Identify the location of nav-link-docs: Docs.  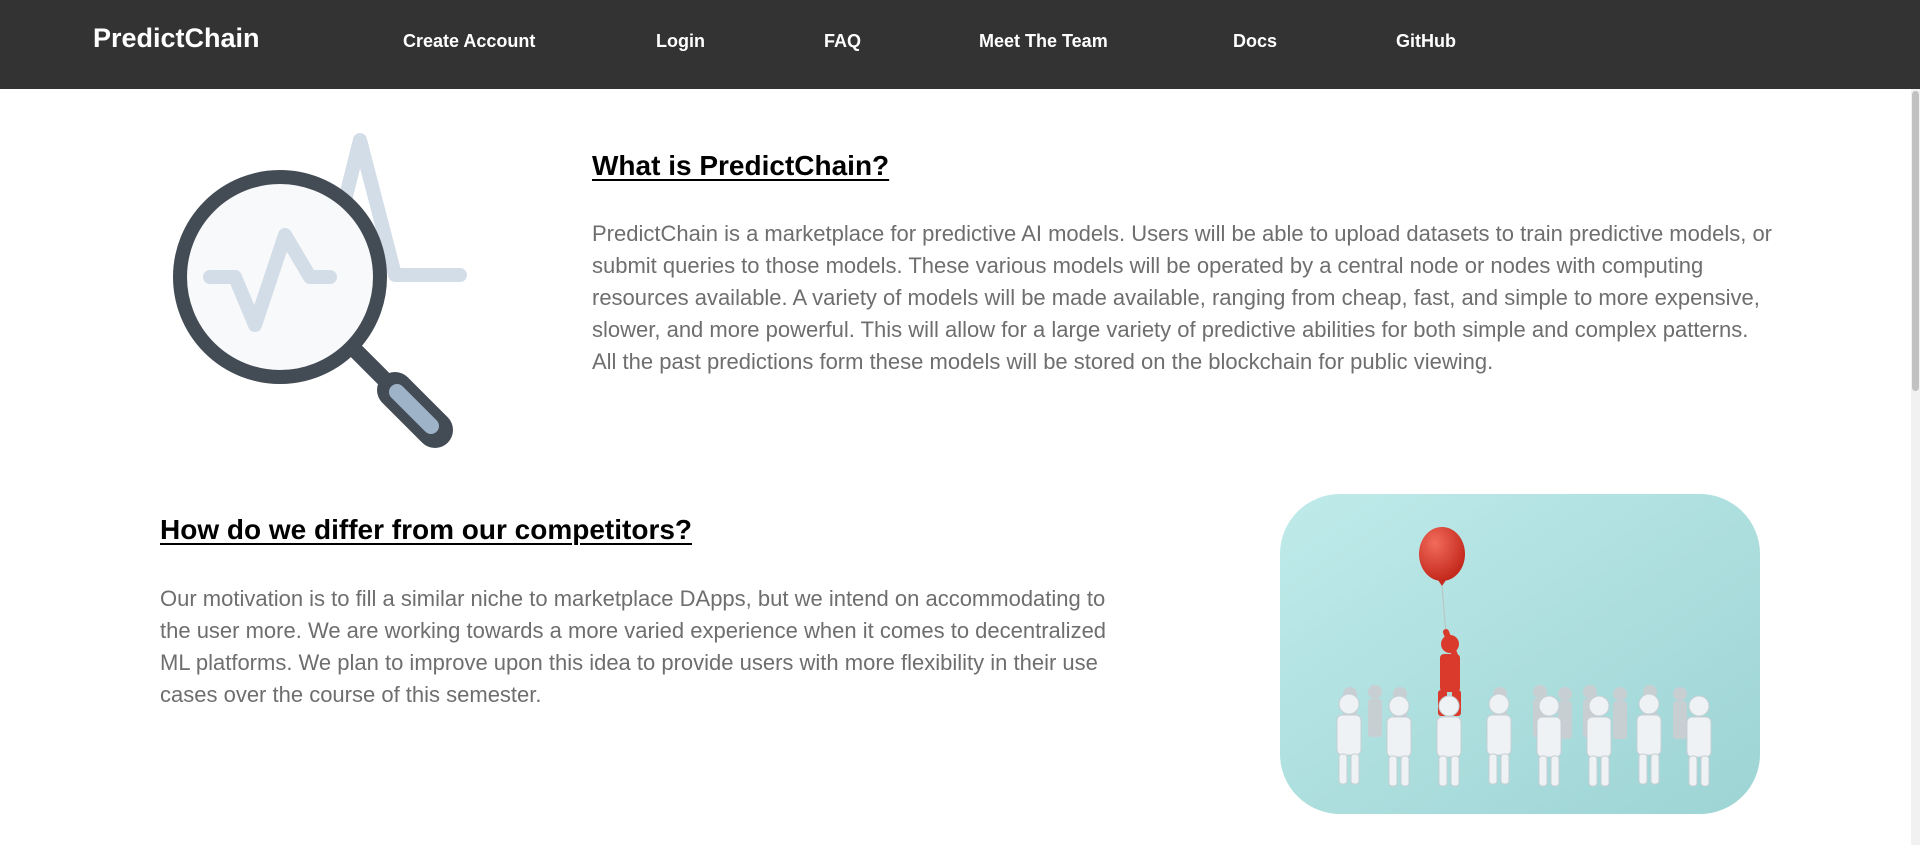
(1255, 41).